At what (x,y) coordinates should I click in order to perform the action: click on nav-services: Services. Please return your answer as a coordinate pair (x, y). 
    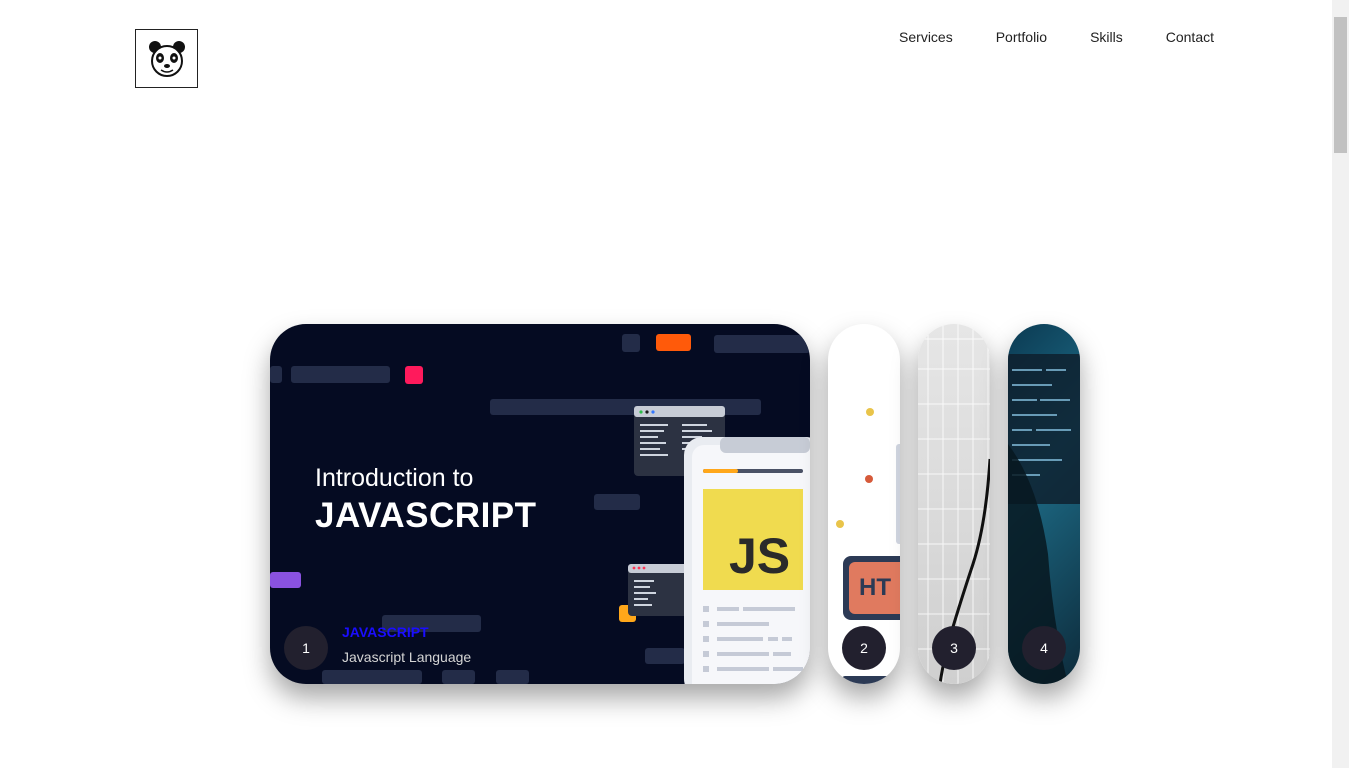
    Looking at the image, I should click on (926, 37).